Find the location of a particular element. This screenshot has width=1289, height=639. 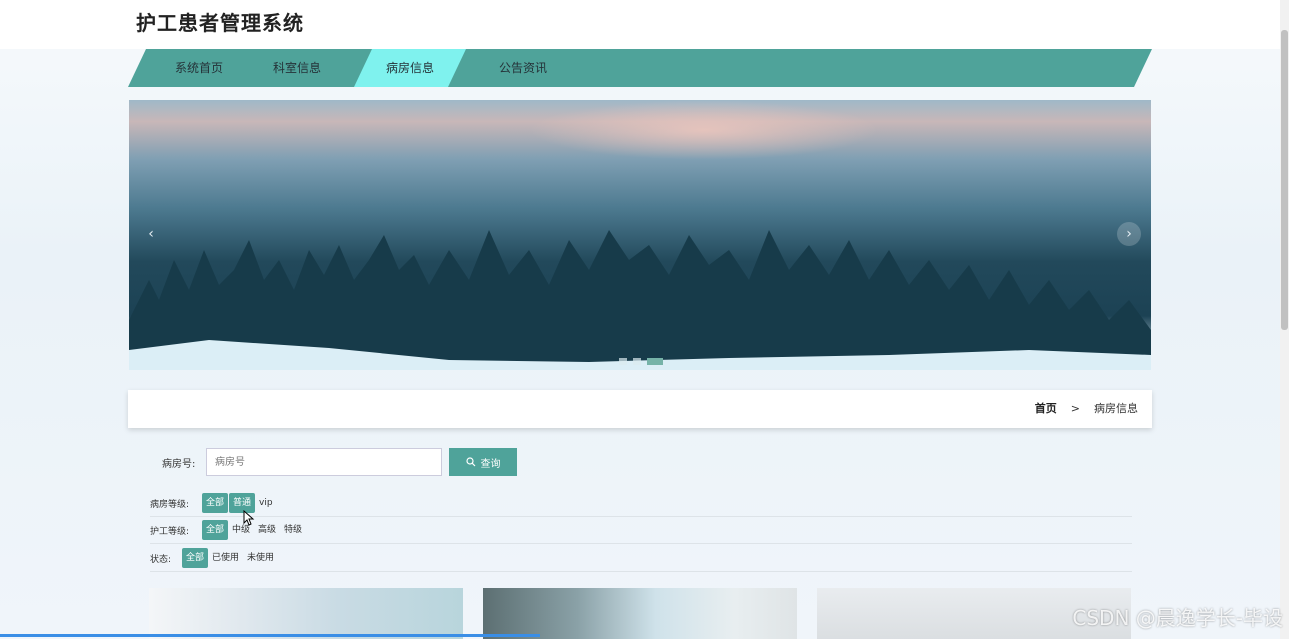

filter-label: 病房等级: is located at coordinates (170, 504).